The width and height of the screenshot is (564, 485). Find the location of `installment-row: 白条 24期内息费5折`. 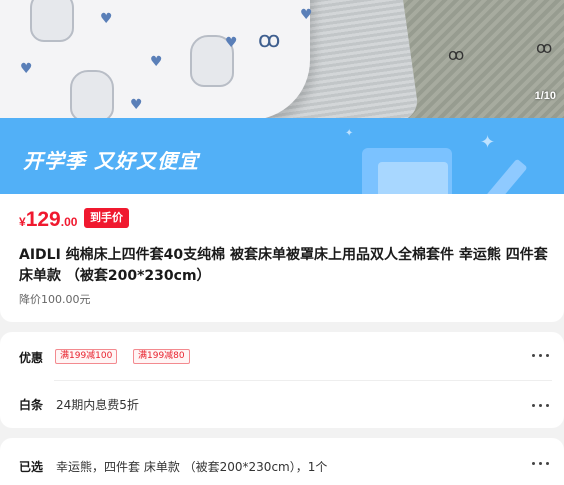

installment-row: 白条 24期内息费5折 is located at coordinates (282, 404).